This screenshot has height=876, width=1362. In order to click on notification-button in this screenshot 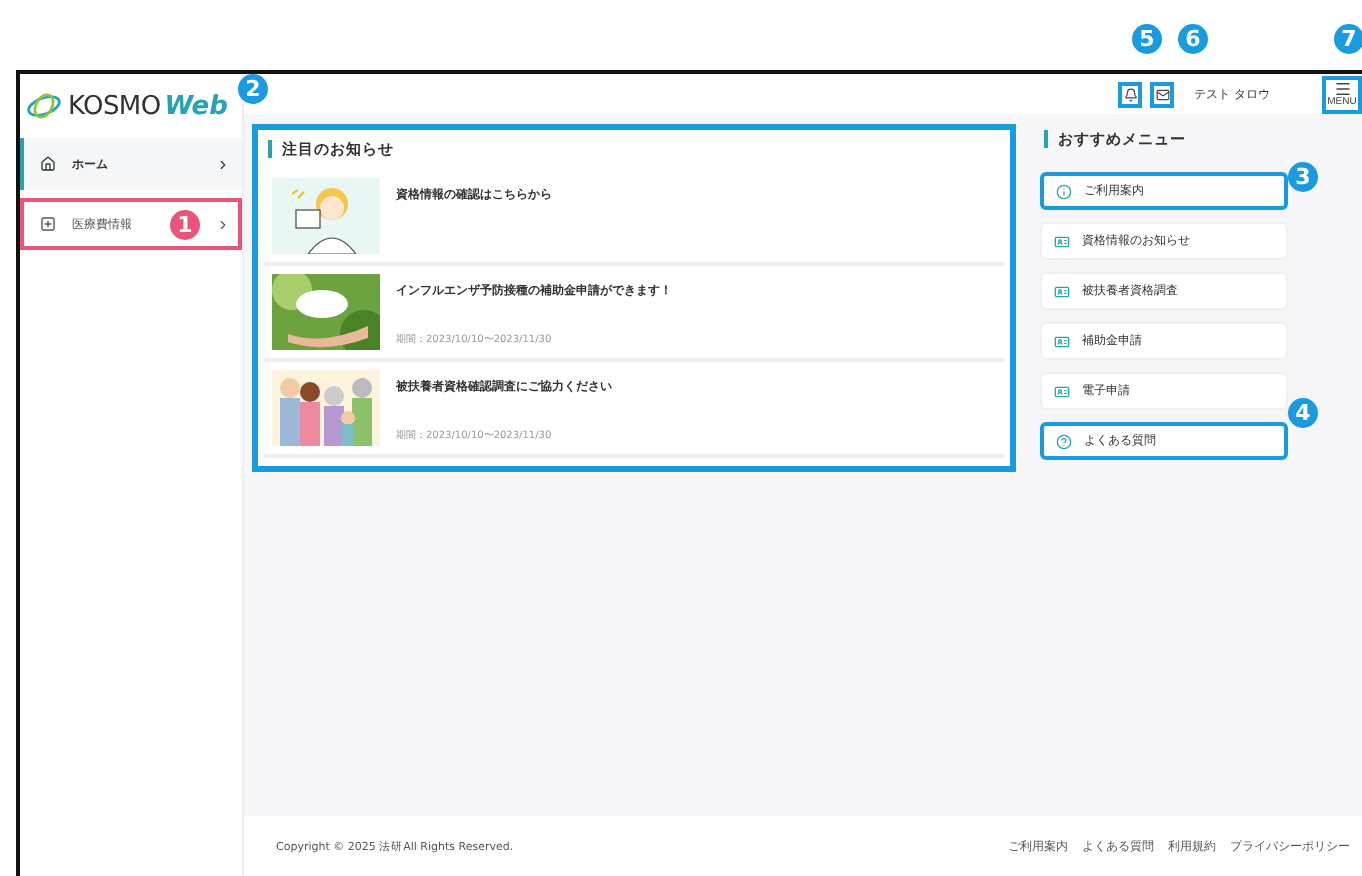, I will do `click(1130, 94)`.